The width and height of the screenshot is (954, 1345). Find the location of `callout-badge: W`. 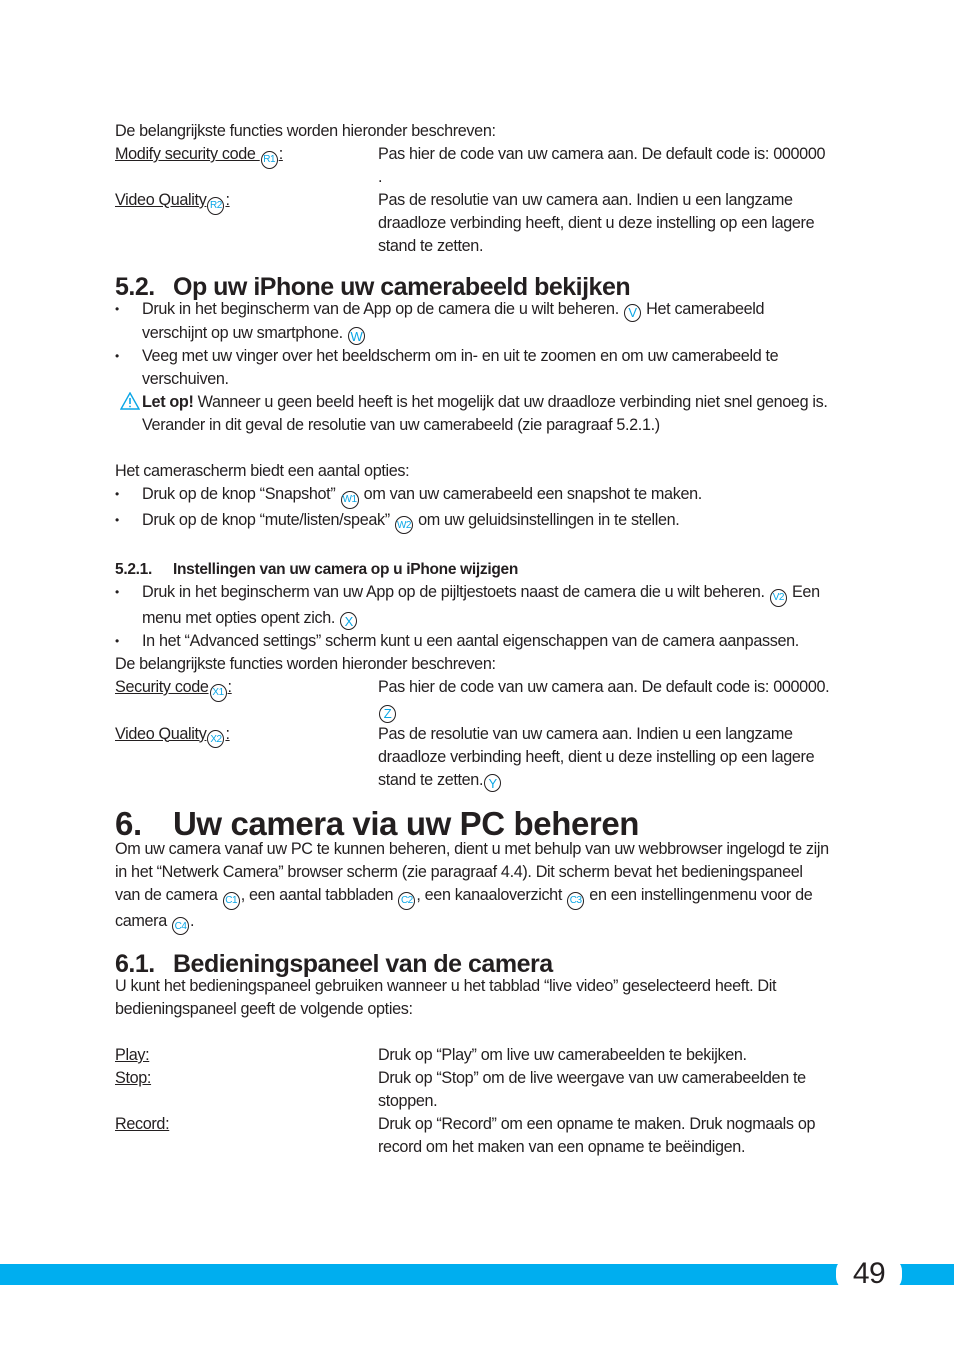

callout-badge: W is located at coordinates (356, 336).